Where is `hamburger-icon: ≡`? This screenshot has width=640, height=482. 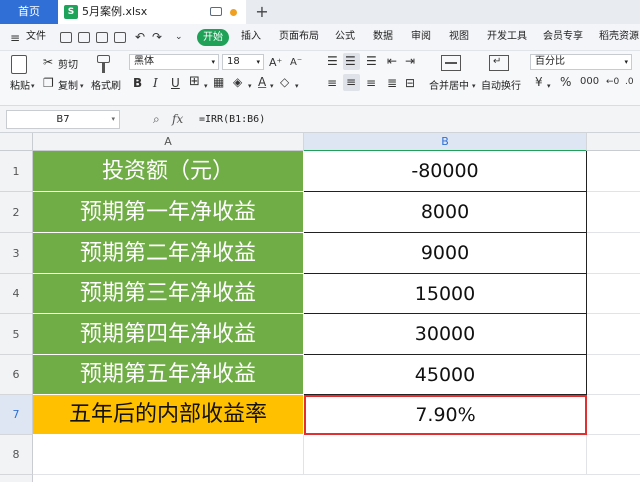 hamburger-icon: ≡ is located at coordinates (15, 38).